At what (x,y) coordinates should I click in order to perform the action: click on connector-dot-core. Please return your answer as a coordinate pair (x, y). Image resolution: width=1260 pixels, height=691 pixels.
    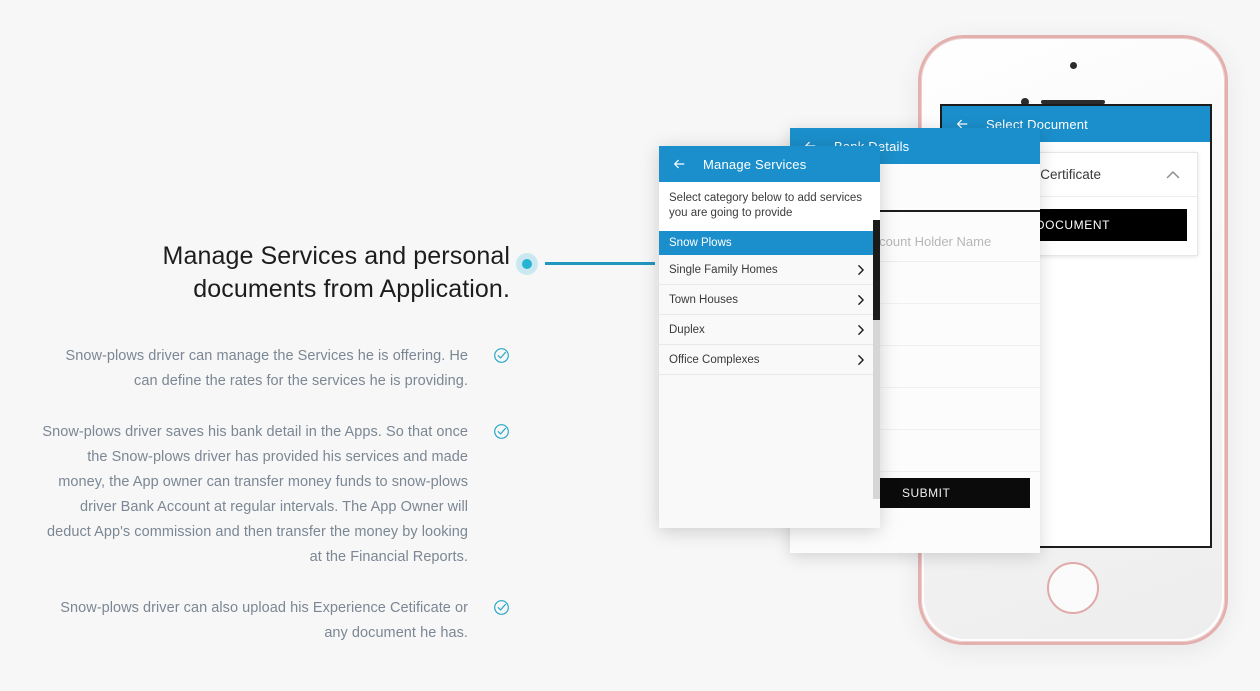
    Looking at the image, I should click on (527, 264).